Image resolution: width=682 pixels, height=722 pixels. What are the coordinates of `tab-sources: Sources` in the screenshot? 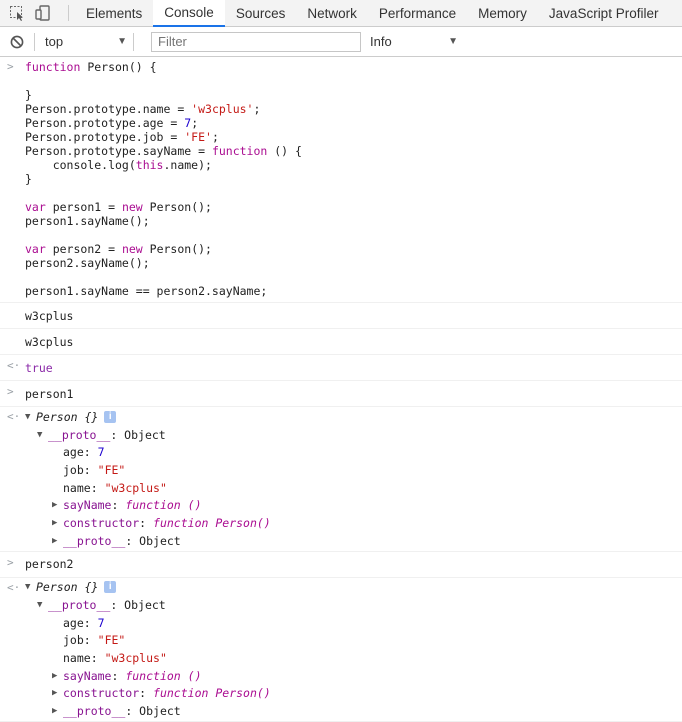 It's located at (261, 13).